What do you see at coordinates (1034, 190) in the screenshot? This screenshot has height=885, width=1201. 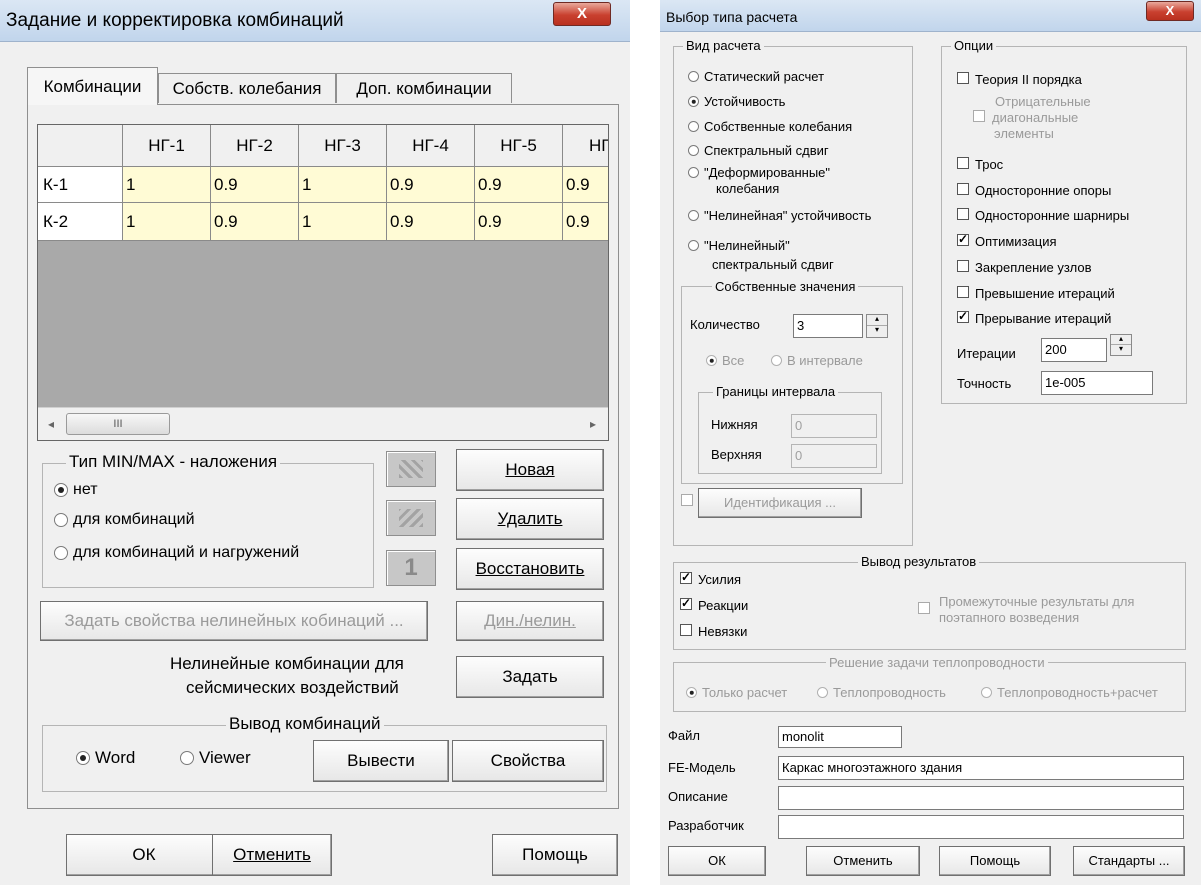 I see `one-side-supports-checkbox: Односторонние опоры` at bounding box center [1034, 190].